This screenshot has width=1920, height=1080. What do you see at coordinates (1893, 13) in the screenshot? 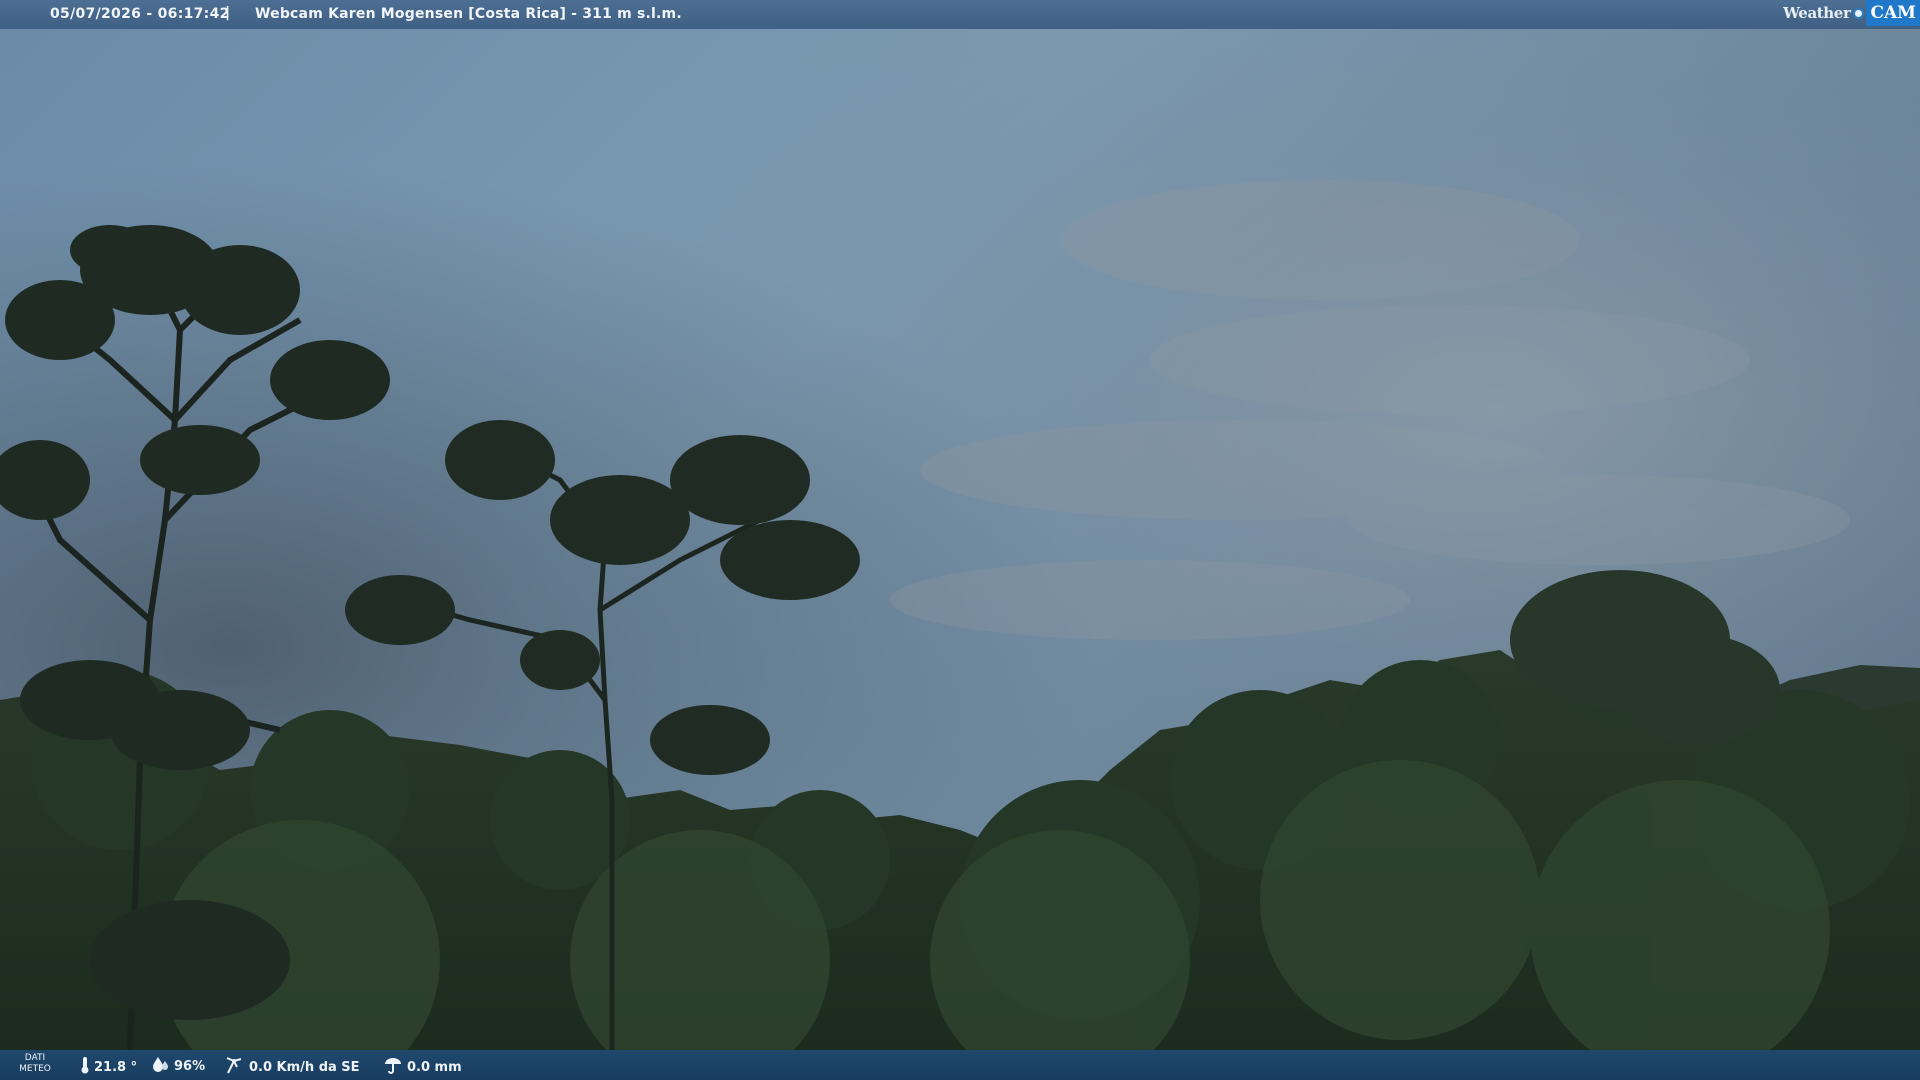
I see `logo-cam: CAM` at bounding box center [1893, 13].